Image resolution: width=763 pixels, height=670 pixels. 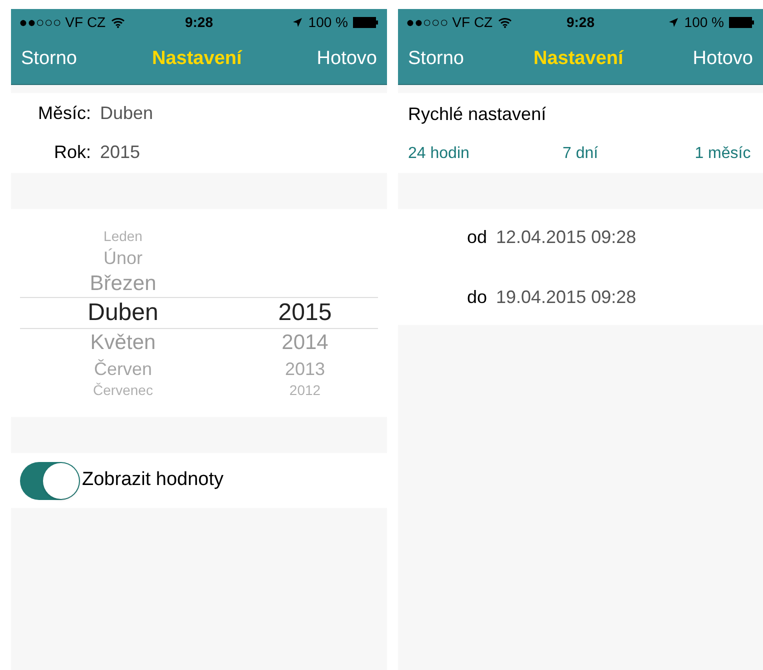 I want to click on picker-item: Květen, so click(x=123, y=342).